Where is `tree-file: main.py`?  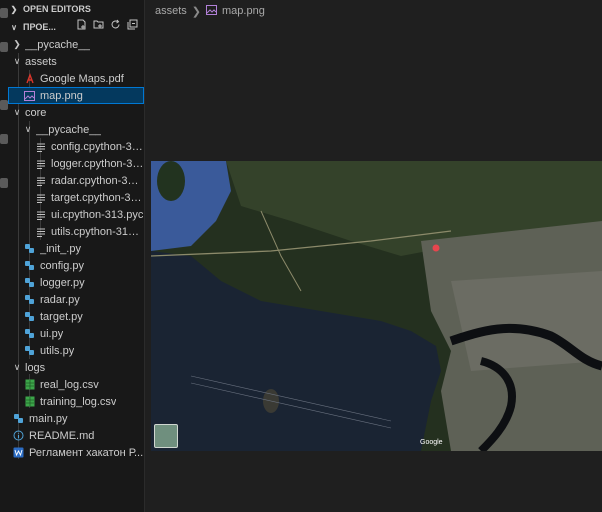
tree-file: main.py is located at coordinates (76, 418).